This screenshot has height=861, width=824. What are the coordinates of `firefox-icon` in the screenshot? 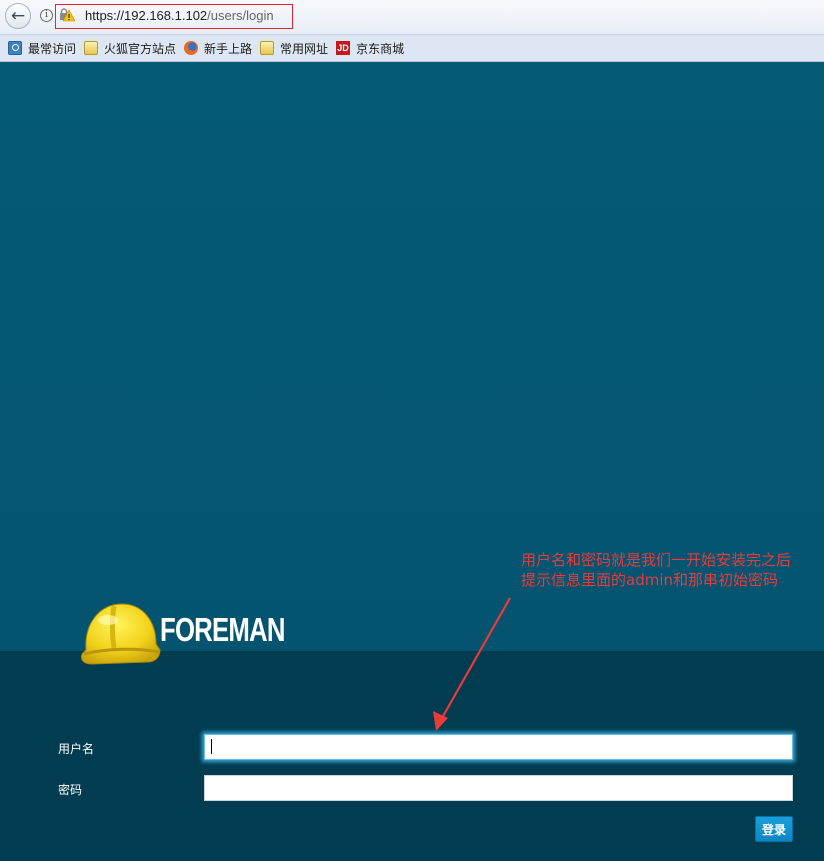 It's located at (191, 48).